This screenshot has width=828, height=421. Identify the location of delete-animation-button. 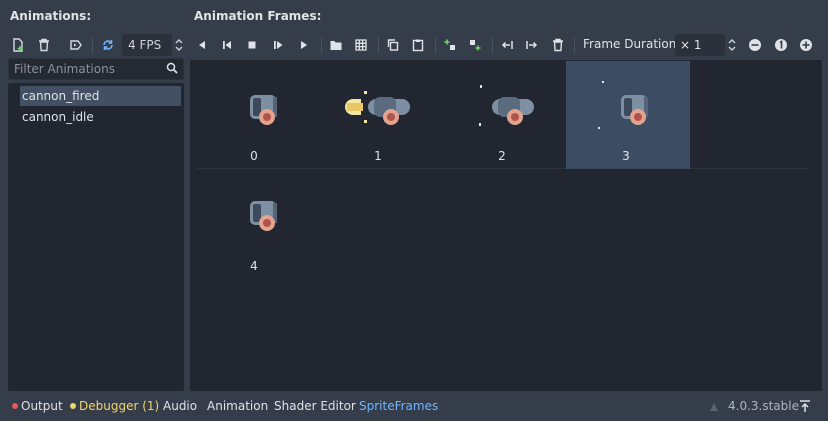
(44, 45).